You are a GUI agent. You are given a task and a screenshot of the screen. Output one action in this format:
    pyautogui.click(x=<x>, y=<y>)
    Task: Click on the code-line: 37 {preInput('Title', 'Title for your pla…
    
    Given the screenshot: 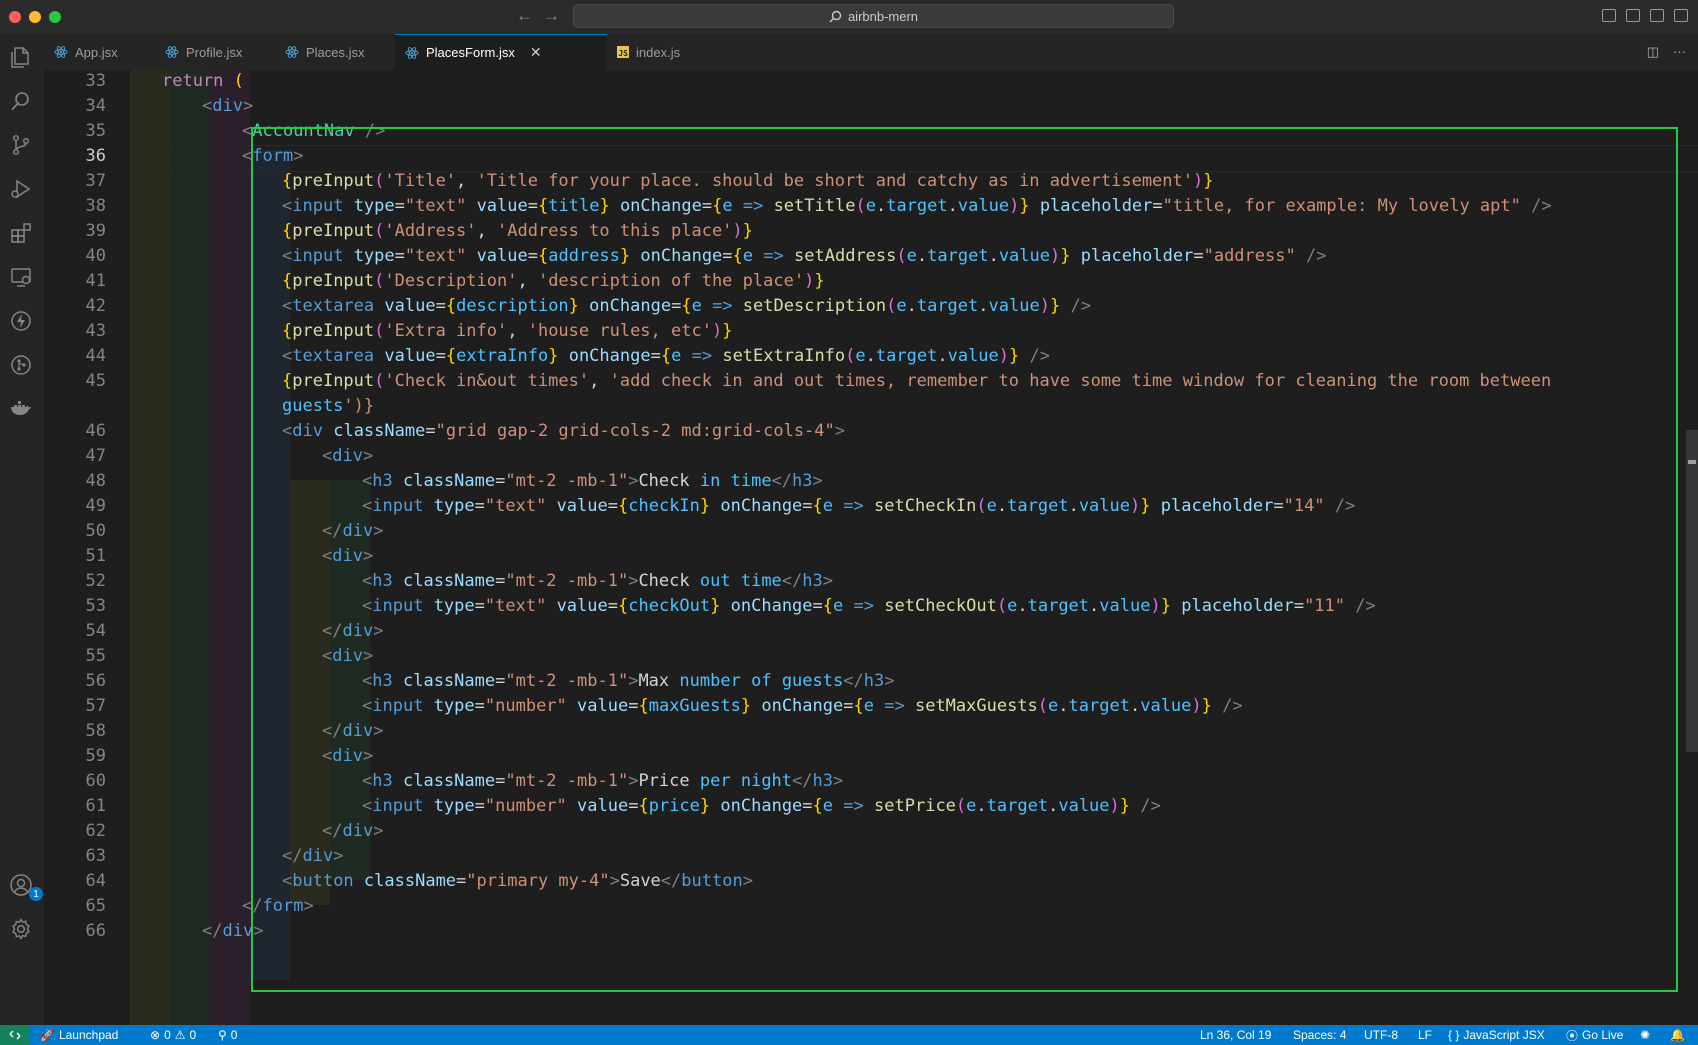 What is the action you would take?
    pyautogui.click(x=871, y=181)
    